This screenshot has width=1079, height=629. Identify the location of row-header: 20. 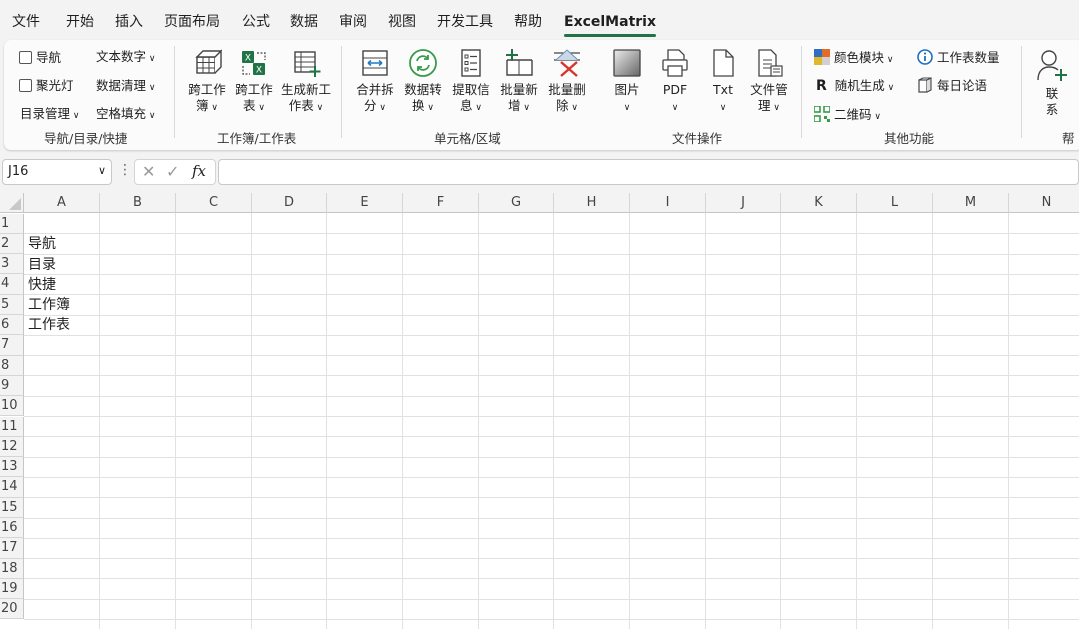
(12, 609).